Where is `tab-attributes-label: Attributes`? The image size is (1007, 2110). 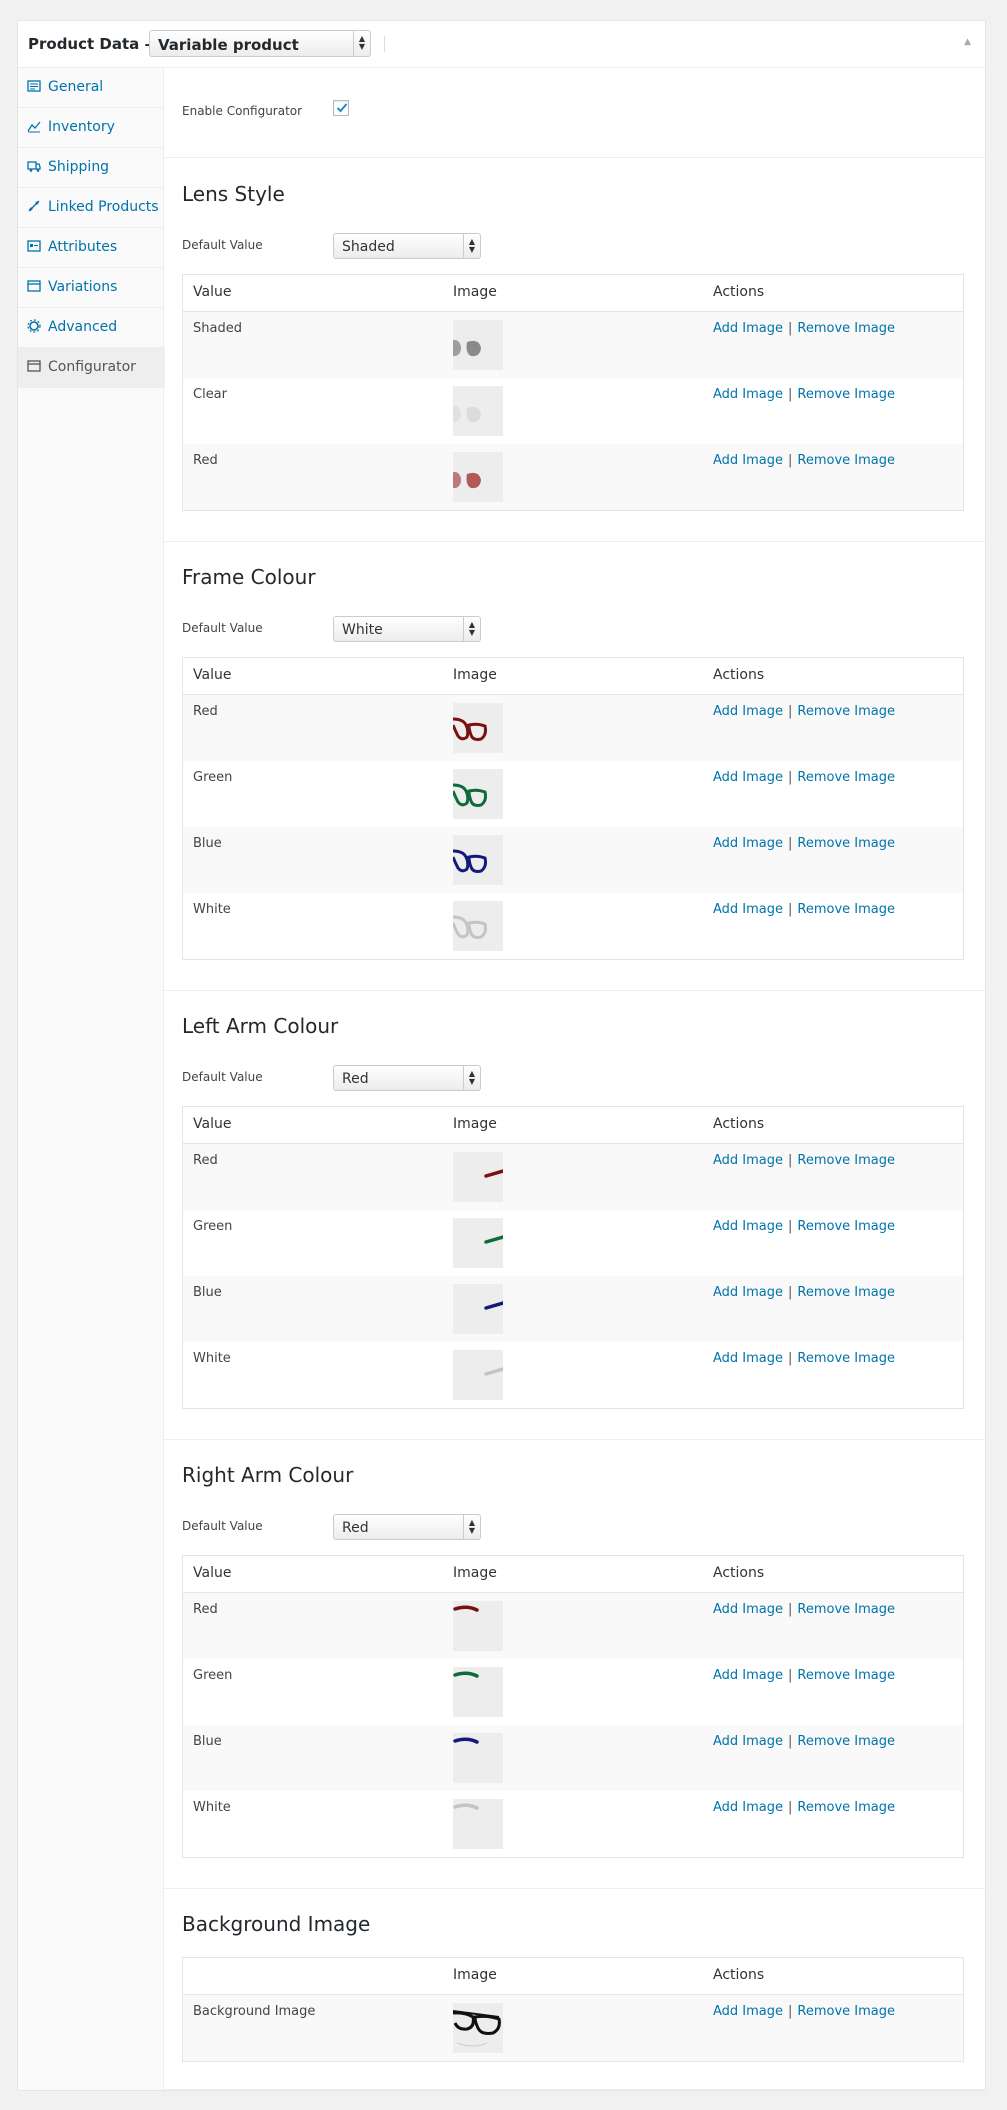
tab-attributes-label: Attributes is located at coordinates (83, 247).